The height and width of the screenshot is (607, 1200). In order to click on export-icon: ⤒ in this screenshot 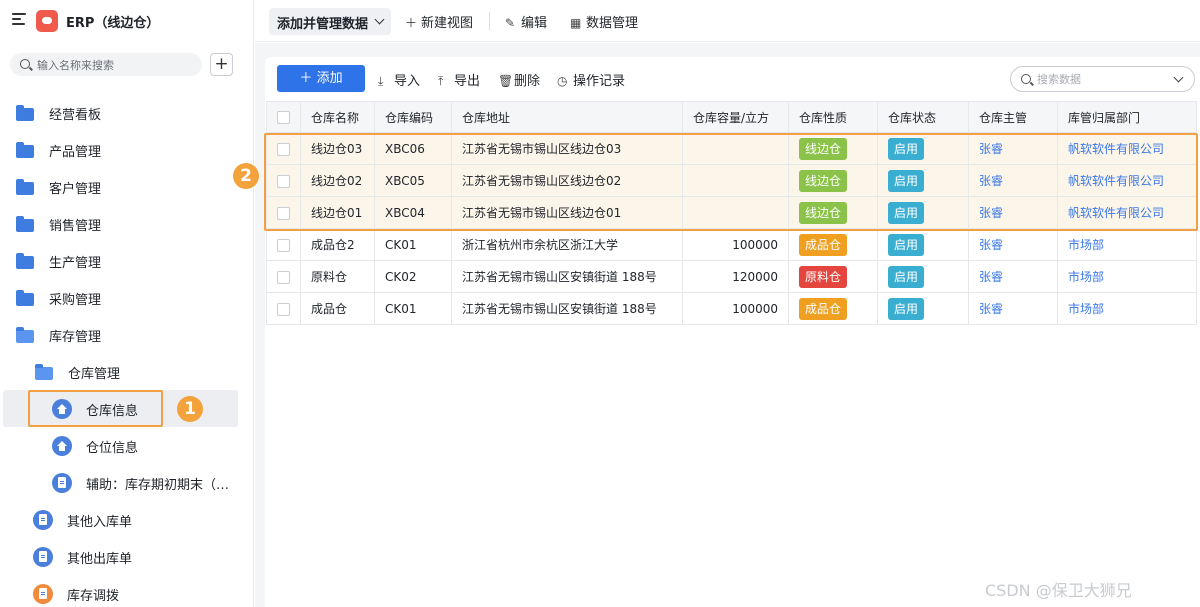, I will do `click(441, 81)`.